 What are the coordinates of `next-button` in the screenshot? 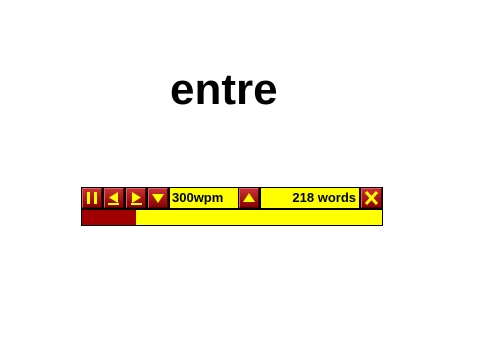 It's located at (136, 198).